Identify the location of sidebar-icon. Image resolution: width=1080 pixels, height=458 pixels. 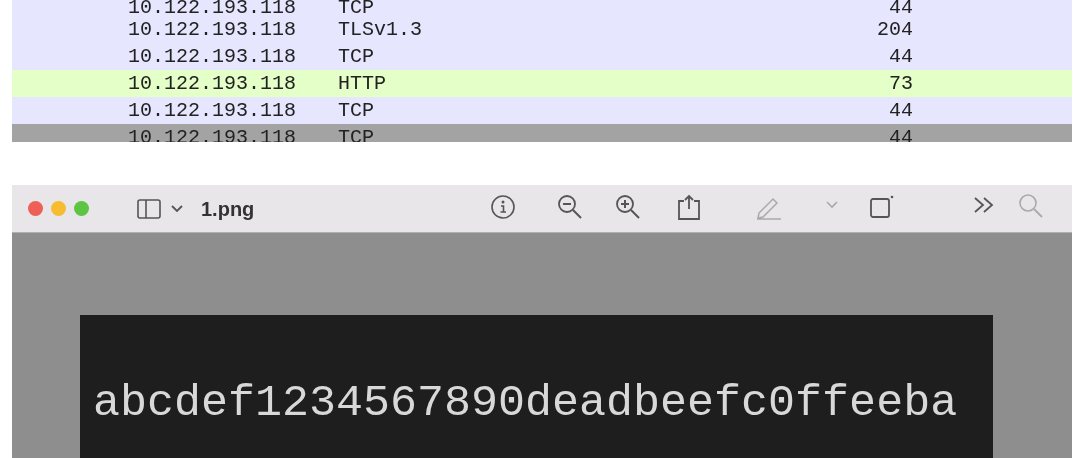
(150, 208).